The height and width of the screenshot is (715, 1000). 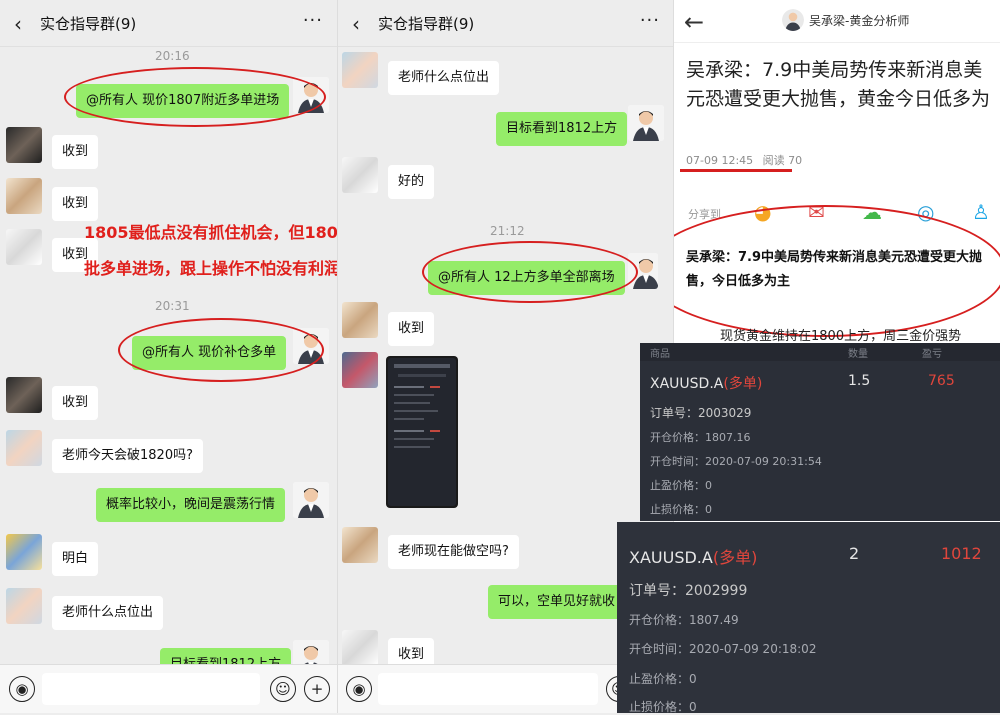 I want to click on annotation-underline, so click(x=736, y=170).